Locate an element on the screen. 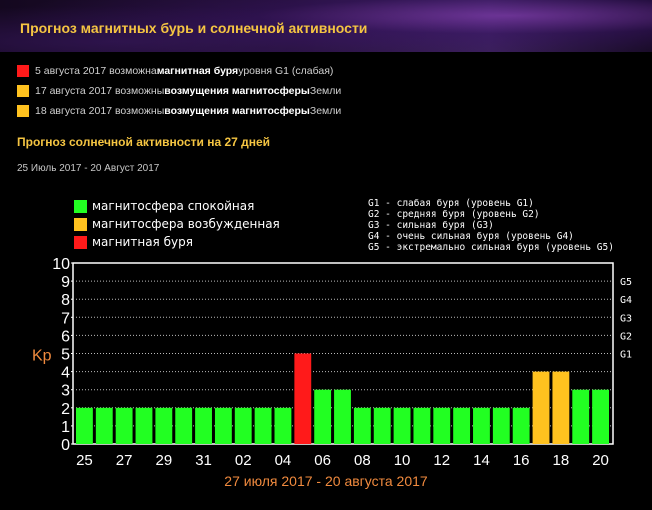 The width and height of the screenshot is (652, 510). y-tick-label: 9 is located at coordinates (65, 282).